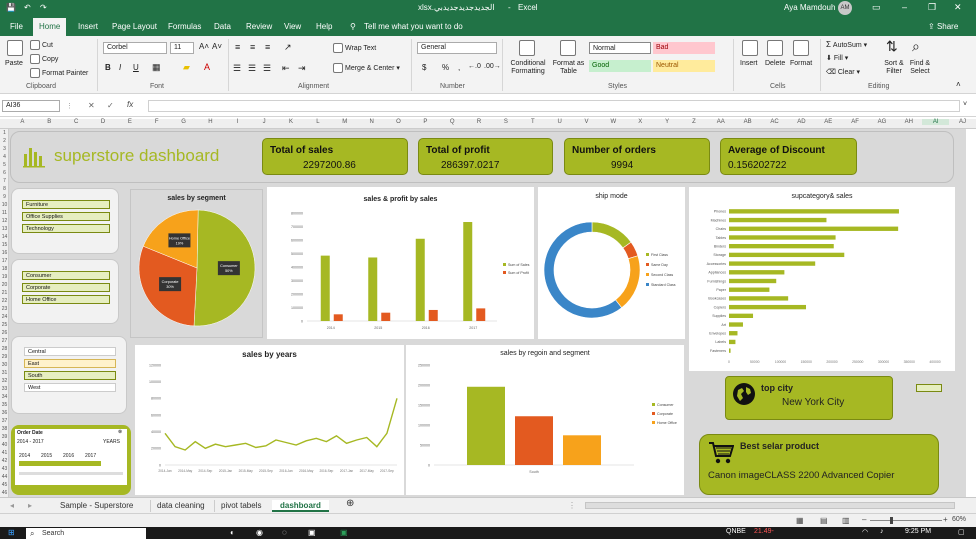  Describe the element at coordinates (908, 122) in the screenshot. I see `column-header: AH` at that location.